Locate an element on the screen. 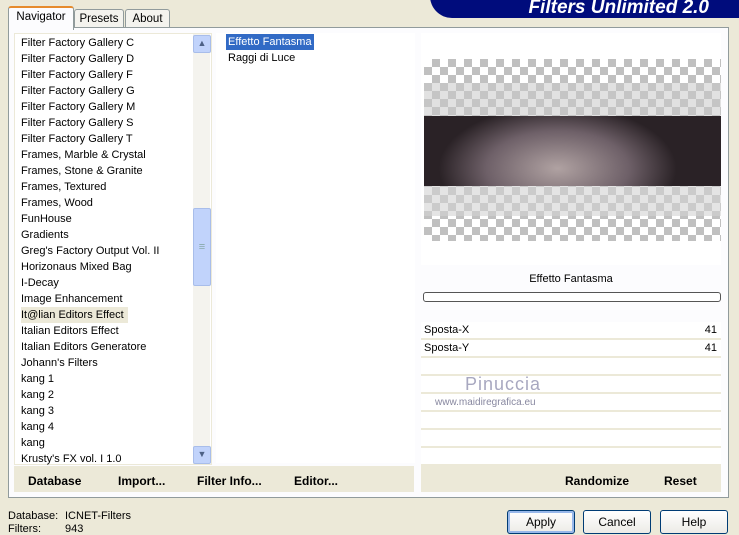 Image resolution: width=739 pixels, height=535 pixels. category-item: It@lian Editors Effect is located at coordinates (74, 315).